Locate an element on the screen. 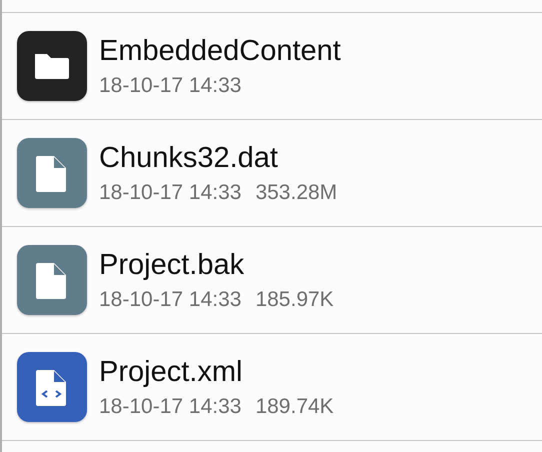  code-file-icon is located at coordinates (52, 387).